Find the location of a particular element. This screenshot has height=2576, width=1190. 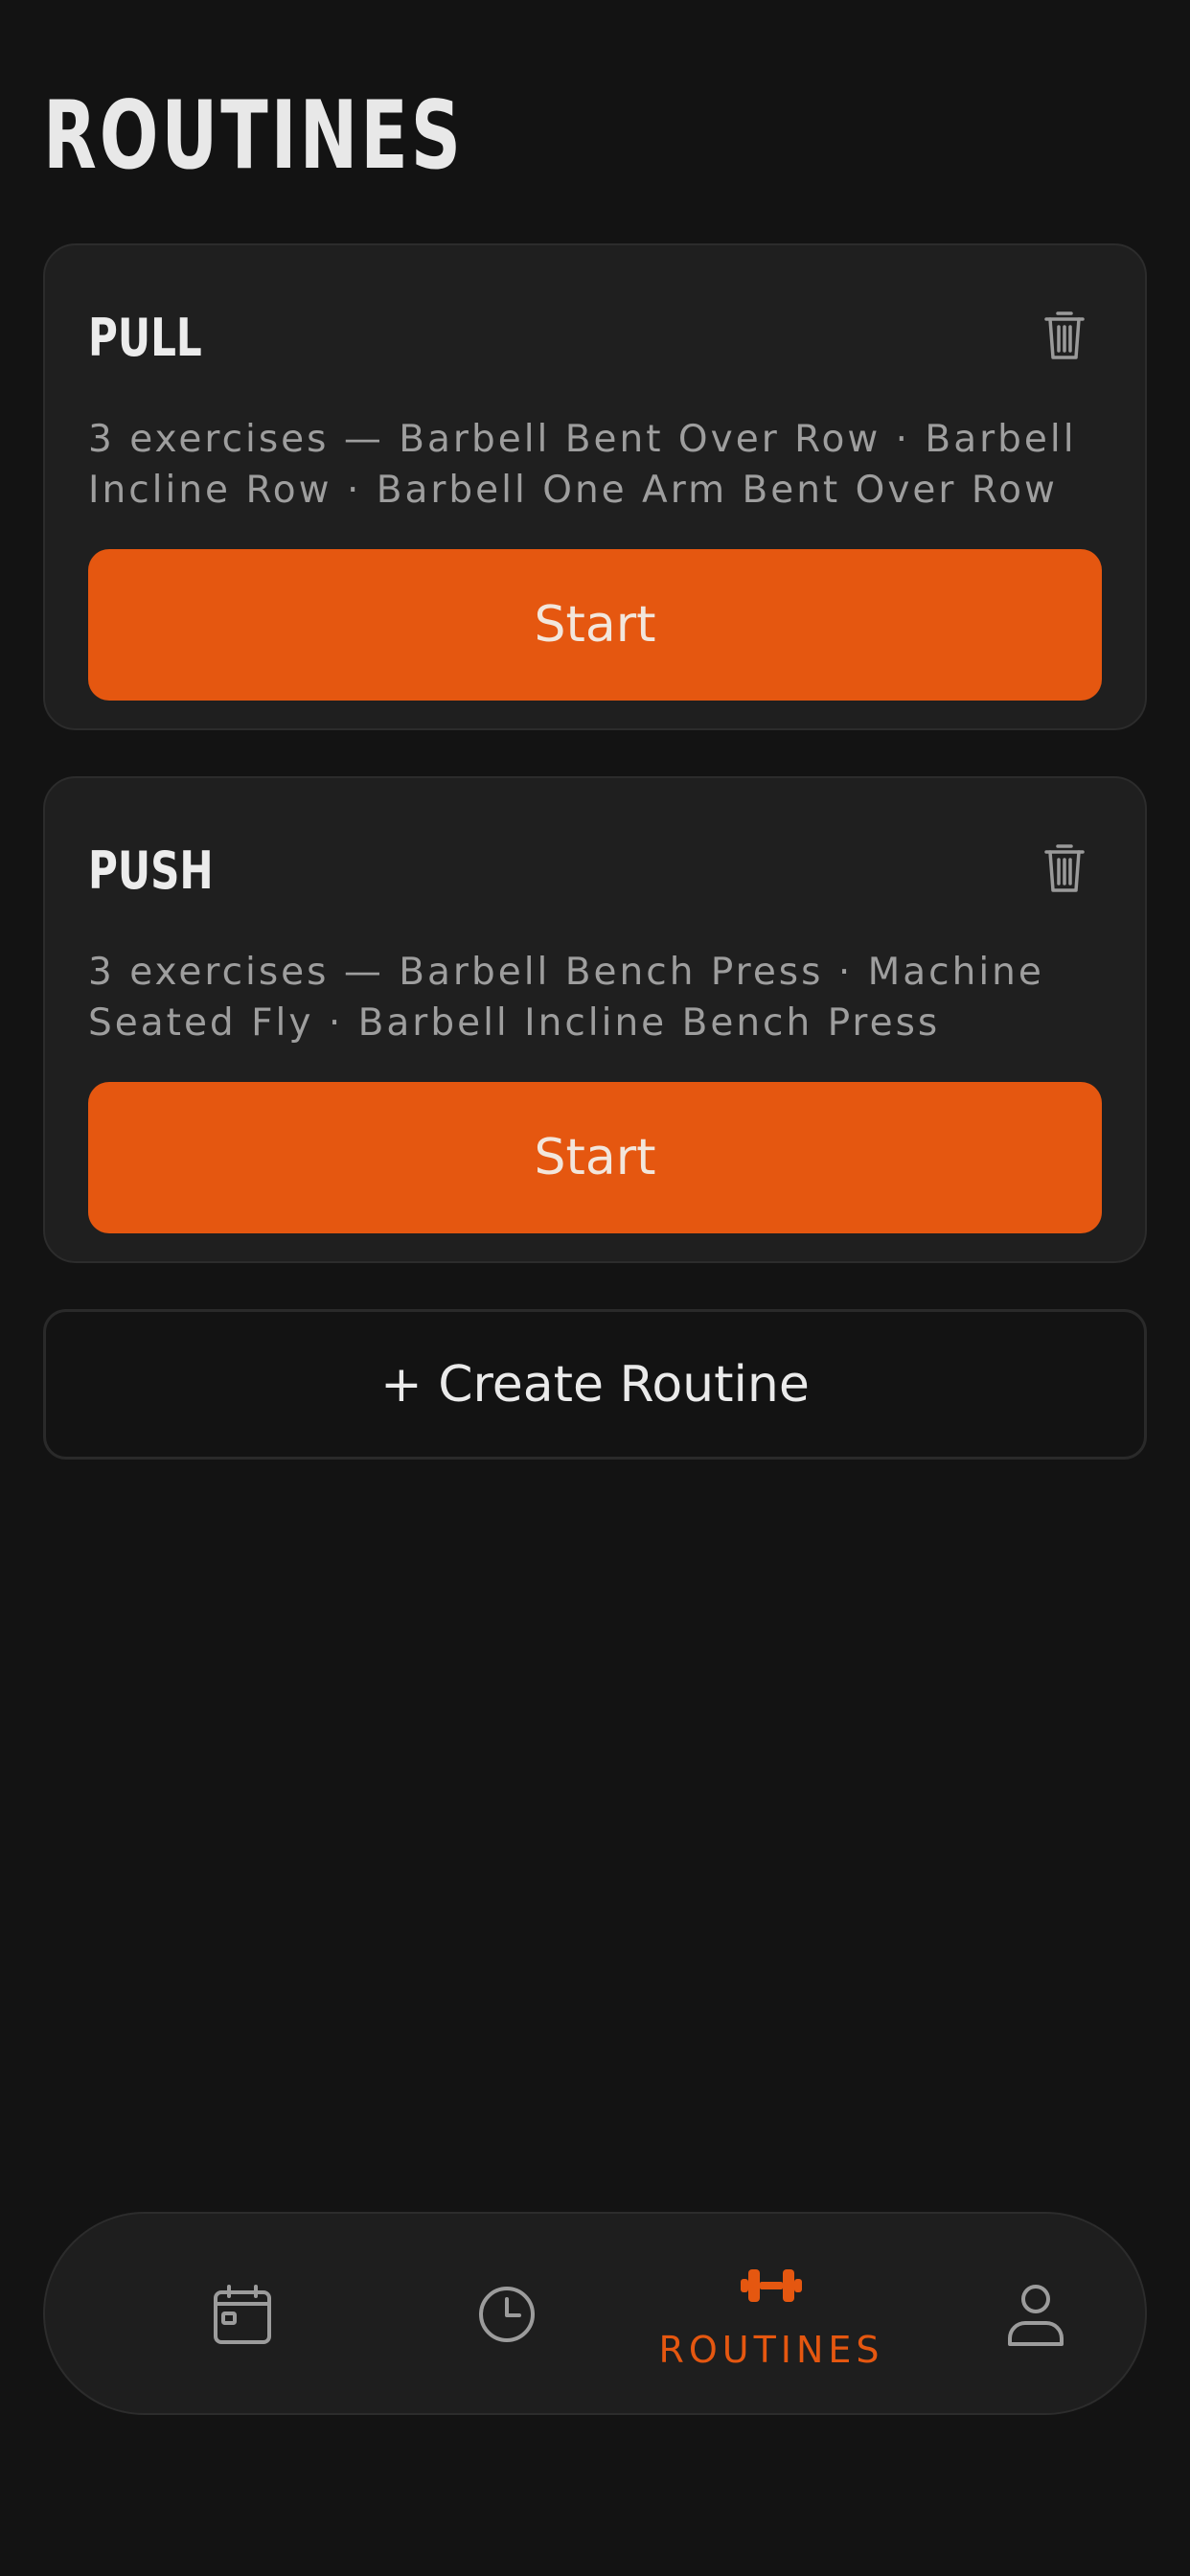

nav-item-profile is located at coordinates (1036, 2313).